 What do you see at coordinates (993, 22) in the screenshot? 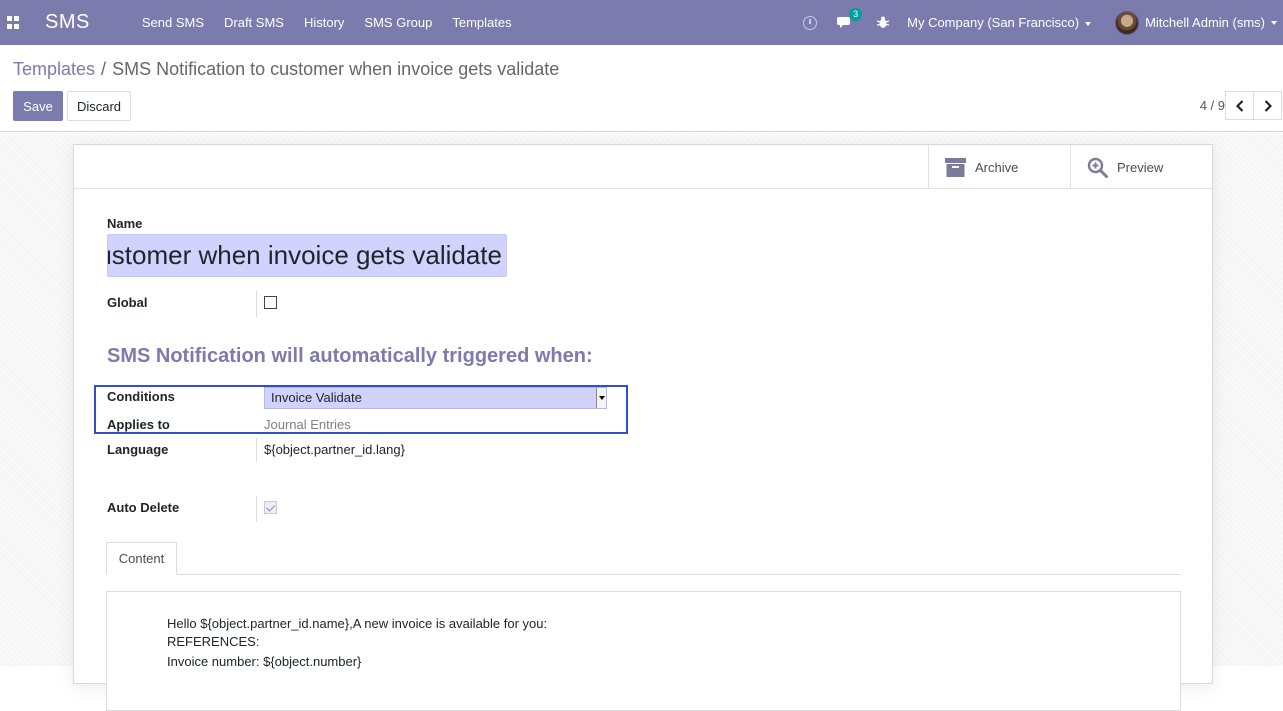
I see `company-name: My Company (San Francisco)` at bounding box center [993, 22].